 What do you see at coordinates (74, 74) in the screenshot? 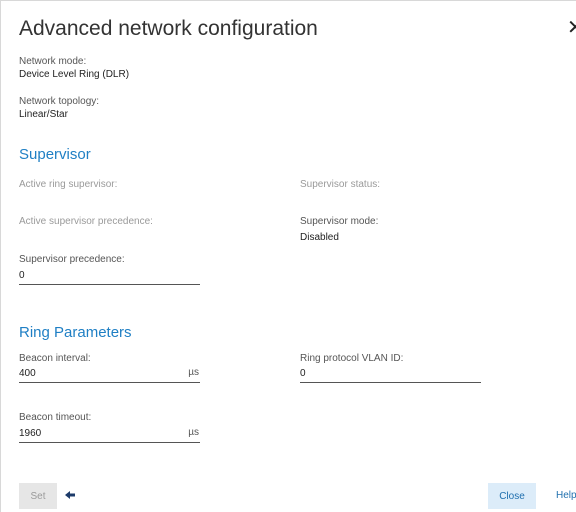
I see `network-mode-value: Device Level Ring (DLR)` at bounding box center [74, 74].